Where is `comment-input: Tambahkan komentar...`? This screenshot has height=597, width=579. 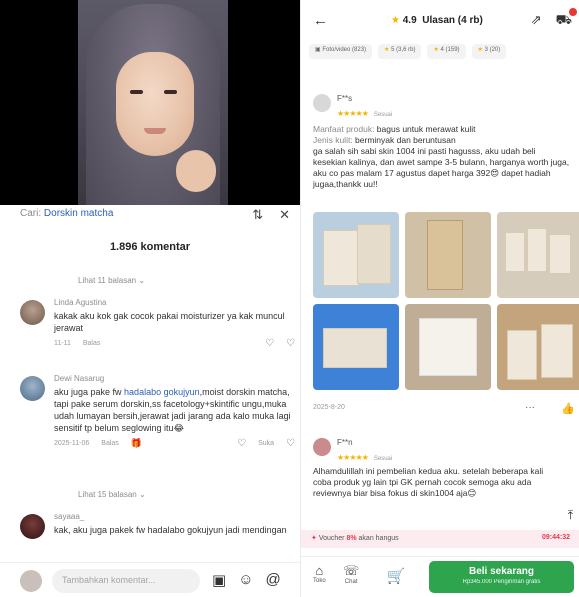 comment-input: Tambahkan komentar... is located at coordinates (126, 581).